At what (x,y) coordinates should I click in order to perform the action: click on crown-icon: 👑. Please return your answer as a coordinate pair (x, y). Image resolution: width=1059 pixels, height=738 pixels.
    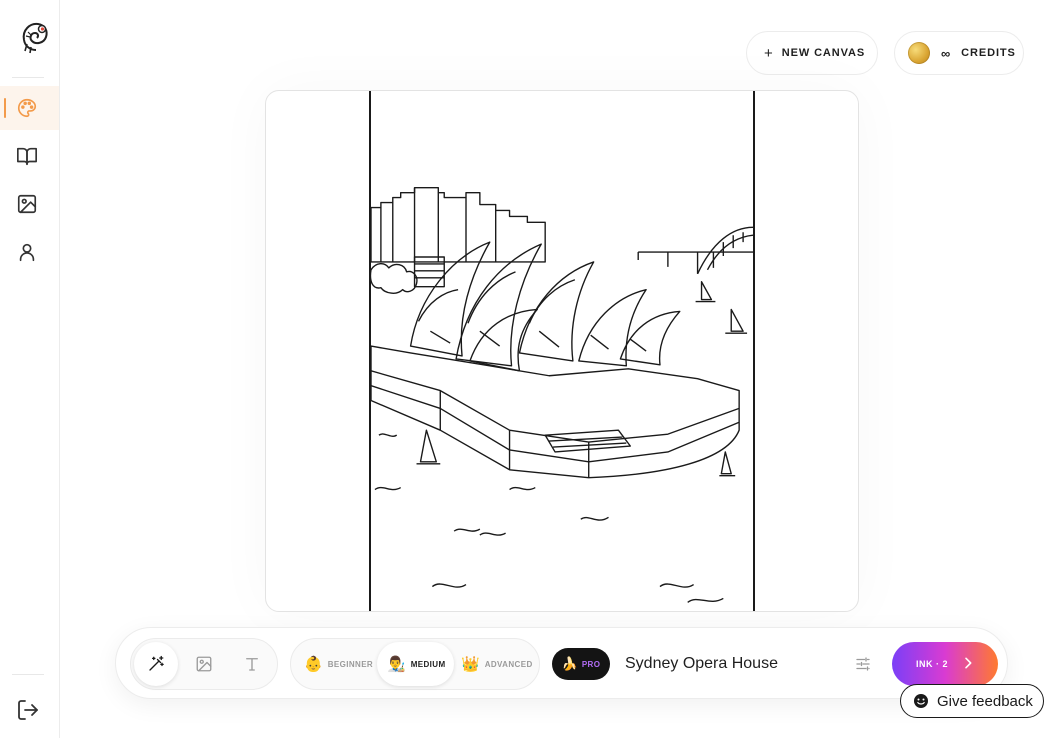
    Looking at the image, I should click on (470, 664).